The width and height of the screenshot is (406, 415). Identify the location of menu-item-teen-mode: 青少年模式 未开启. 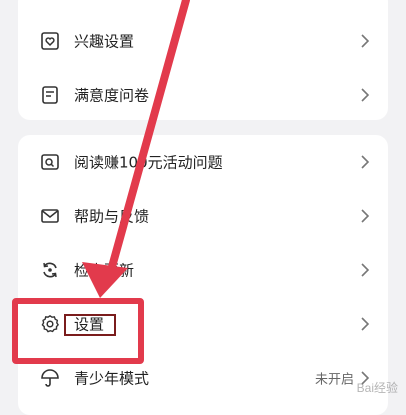
(203, 378).